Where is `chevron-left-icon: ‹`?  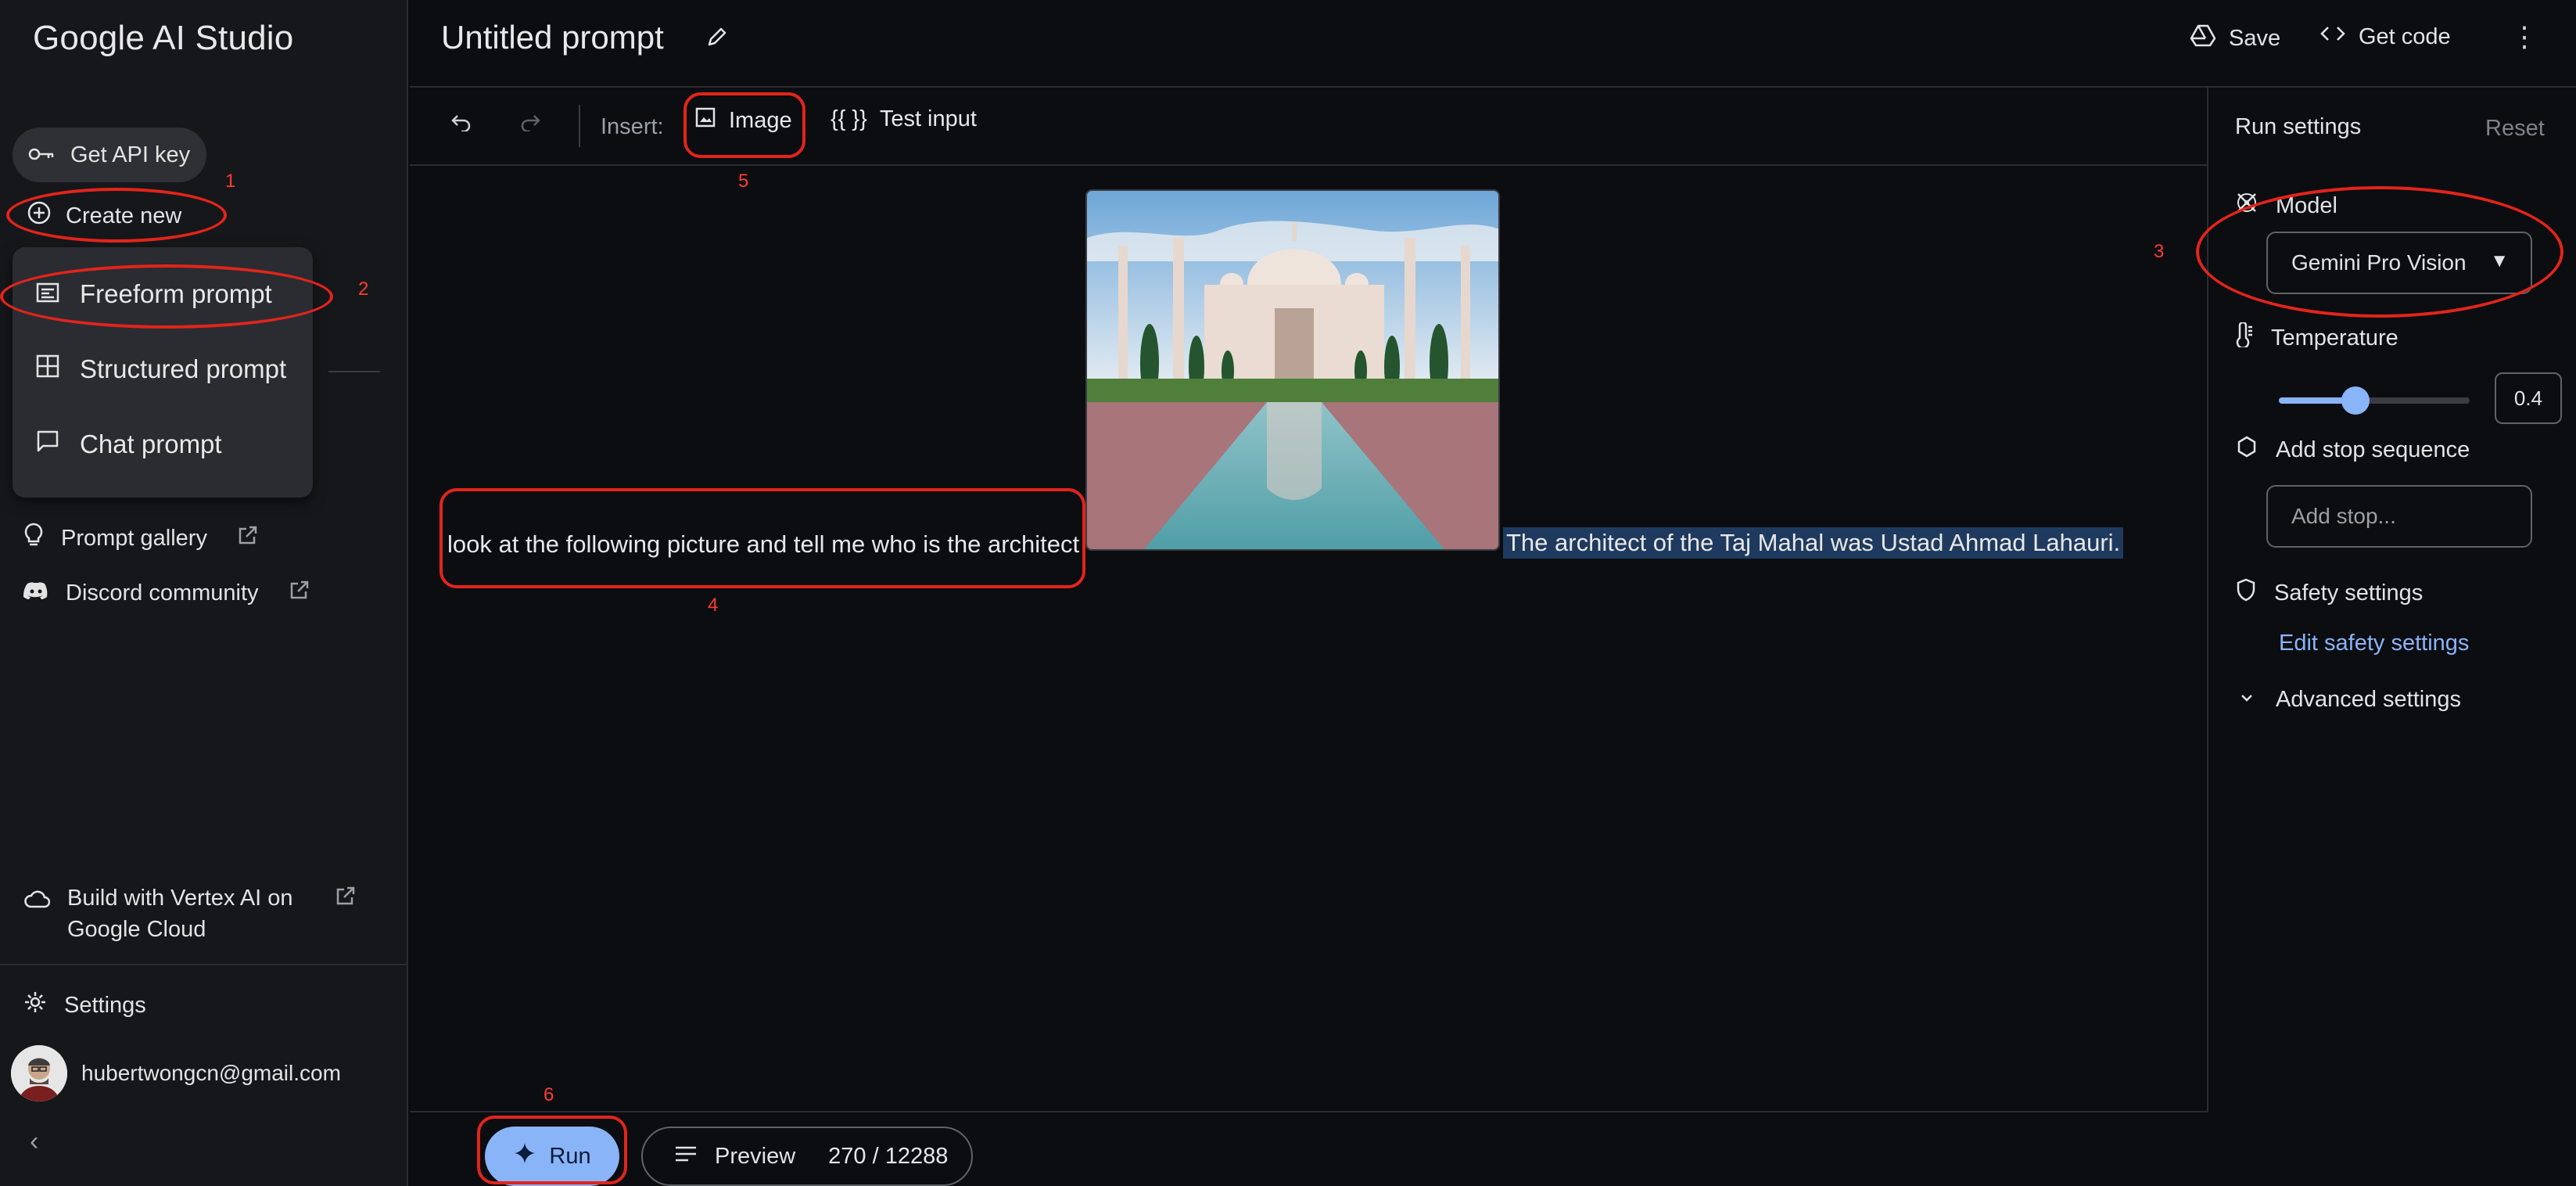
chevron-left-icon: ‹ is located at coordinates (34, 1141).